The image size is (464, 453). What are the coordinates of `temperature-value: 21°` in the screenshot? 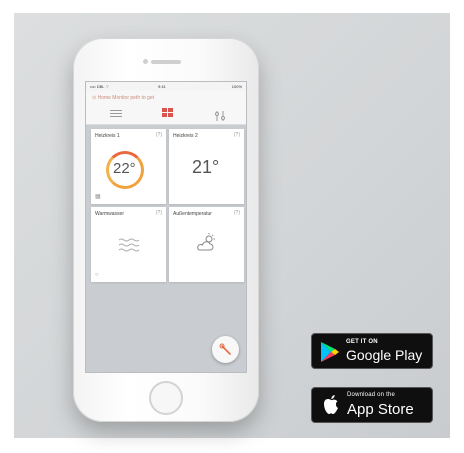 It's located at (206, 167).